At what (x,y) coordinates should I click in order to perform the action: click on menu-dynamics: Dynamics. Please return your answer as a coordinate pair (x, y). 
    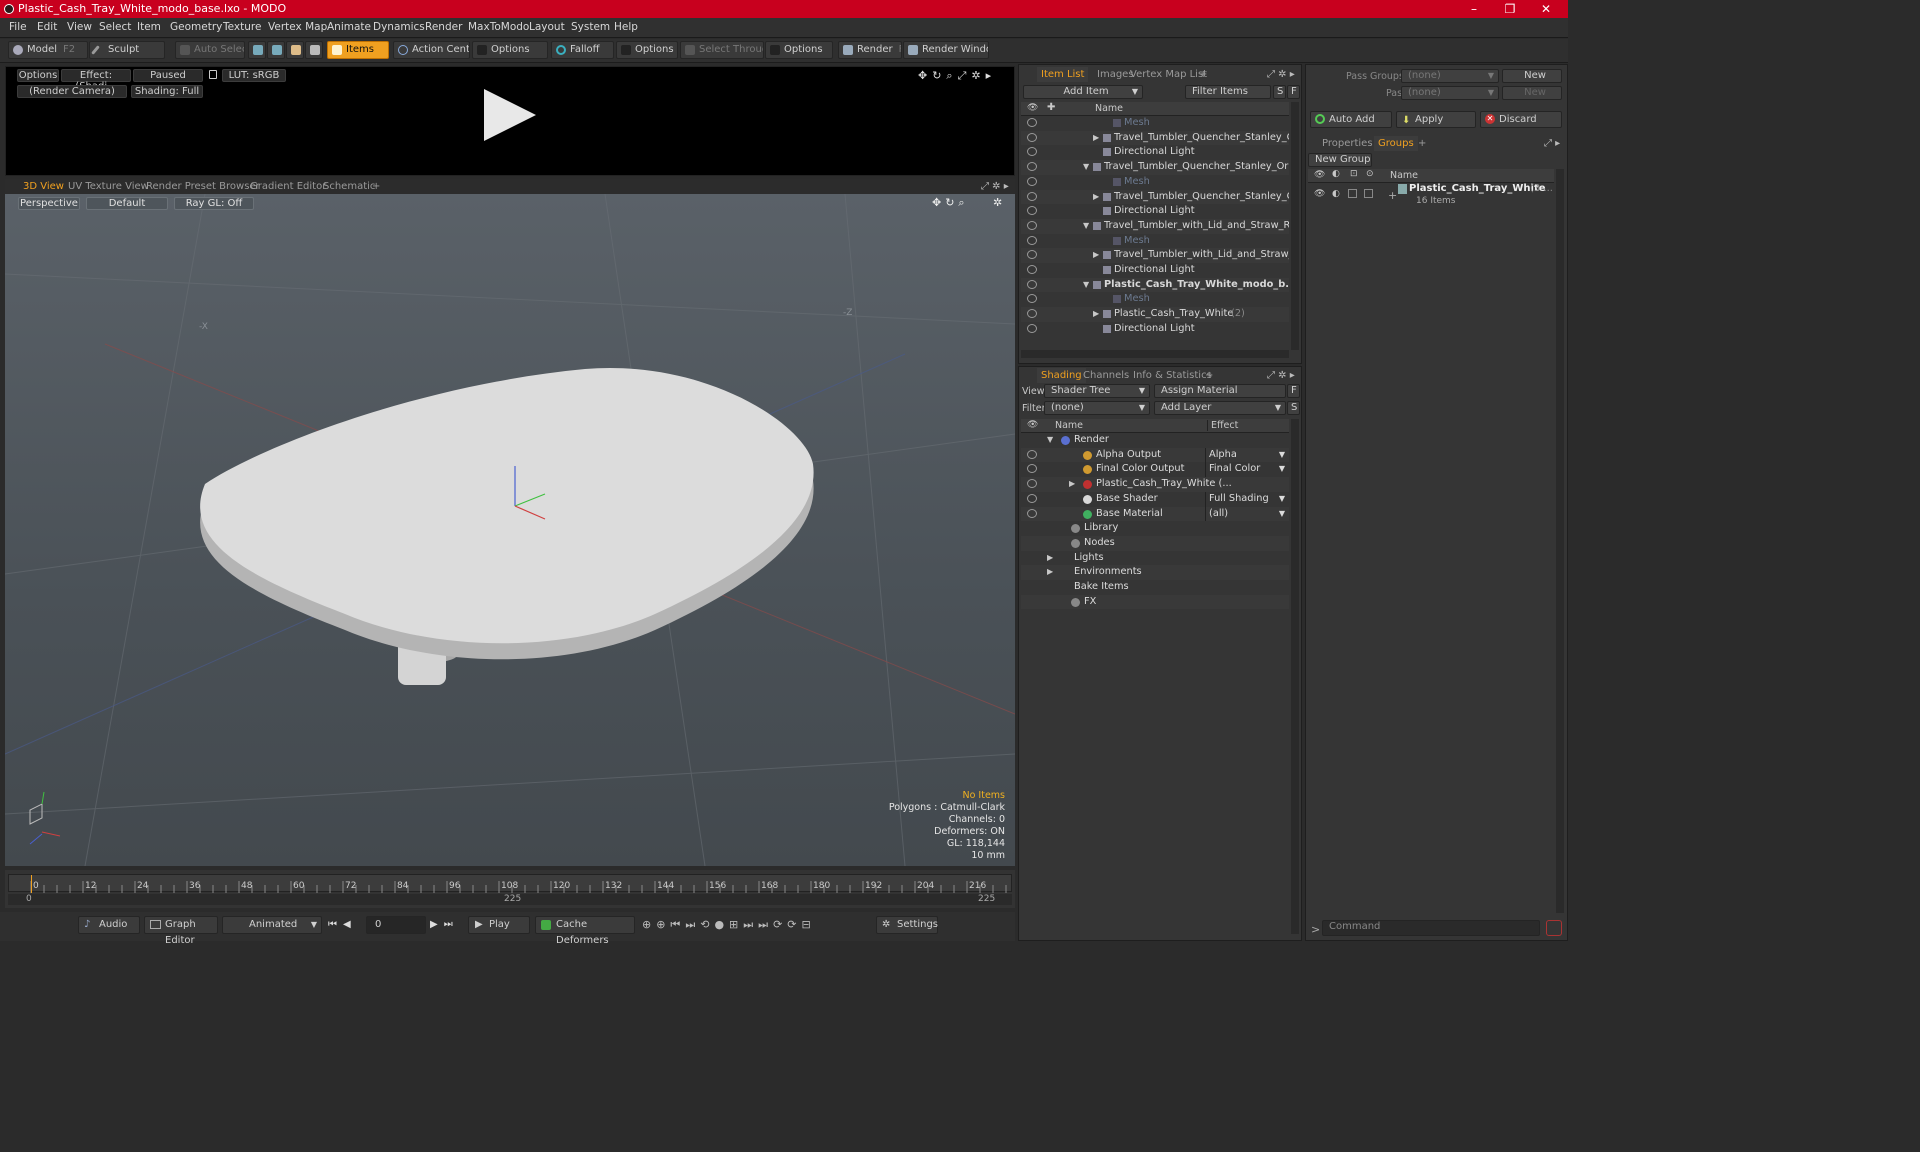
    Looking at the image, I should click on (399, 27).